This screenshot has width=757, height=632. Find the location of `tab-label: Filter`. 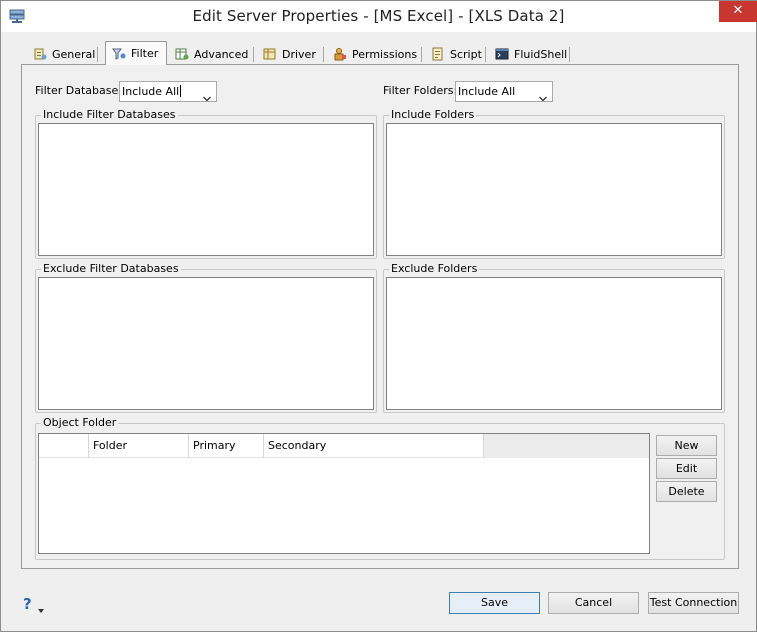

tab-label: Filter is located at coordinates (145, 53).